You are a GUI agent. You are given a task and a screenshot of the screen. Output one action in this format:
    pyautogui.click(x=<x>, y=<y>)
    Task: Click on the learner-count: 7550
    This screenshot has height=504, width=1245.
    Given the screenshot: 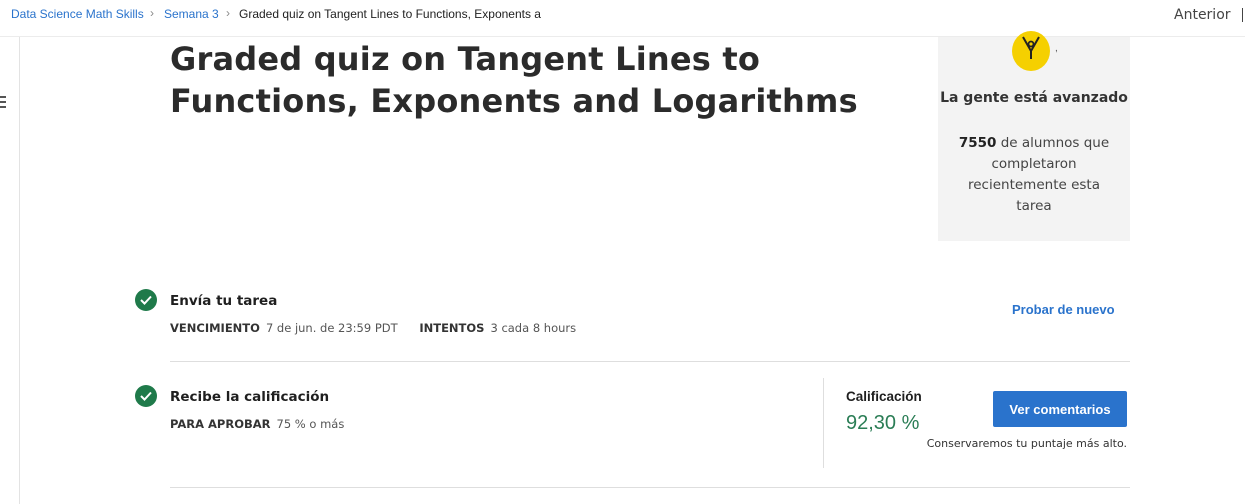 What is the action you would take?
    pyautogui.click(x=977, y=143)
    